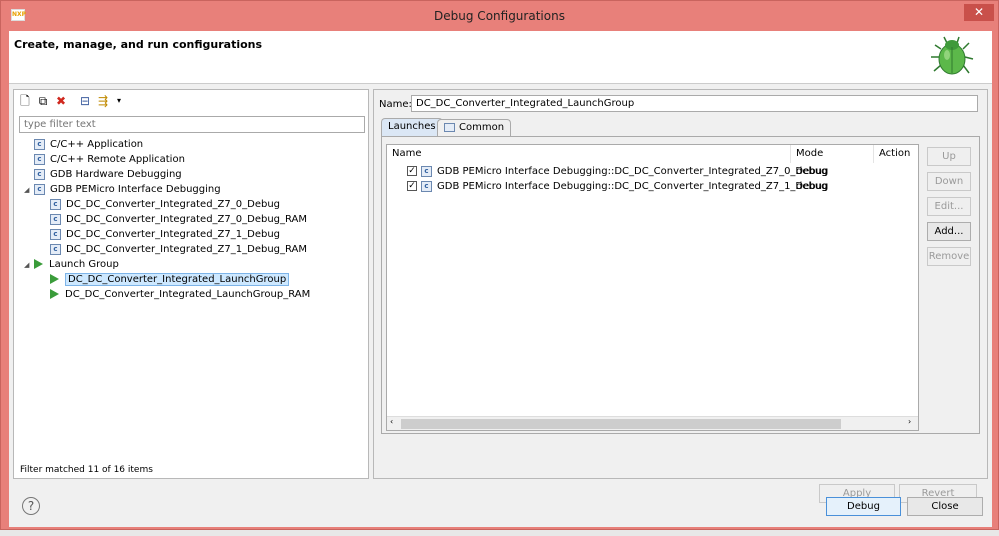 The image size is (999, 536). I want to click on scroll-right-icon: ›, so click(909, 421).